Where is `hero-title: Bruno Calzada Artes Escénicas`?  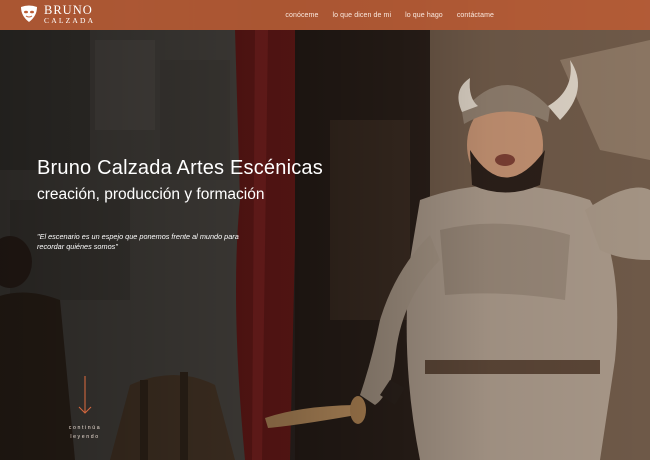
hero-title: Bruno Calzada Artes Escénicas is located at coordinates (180, 168).